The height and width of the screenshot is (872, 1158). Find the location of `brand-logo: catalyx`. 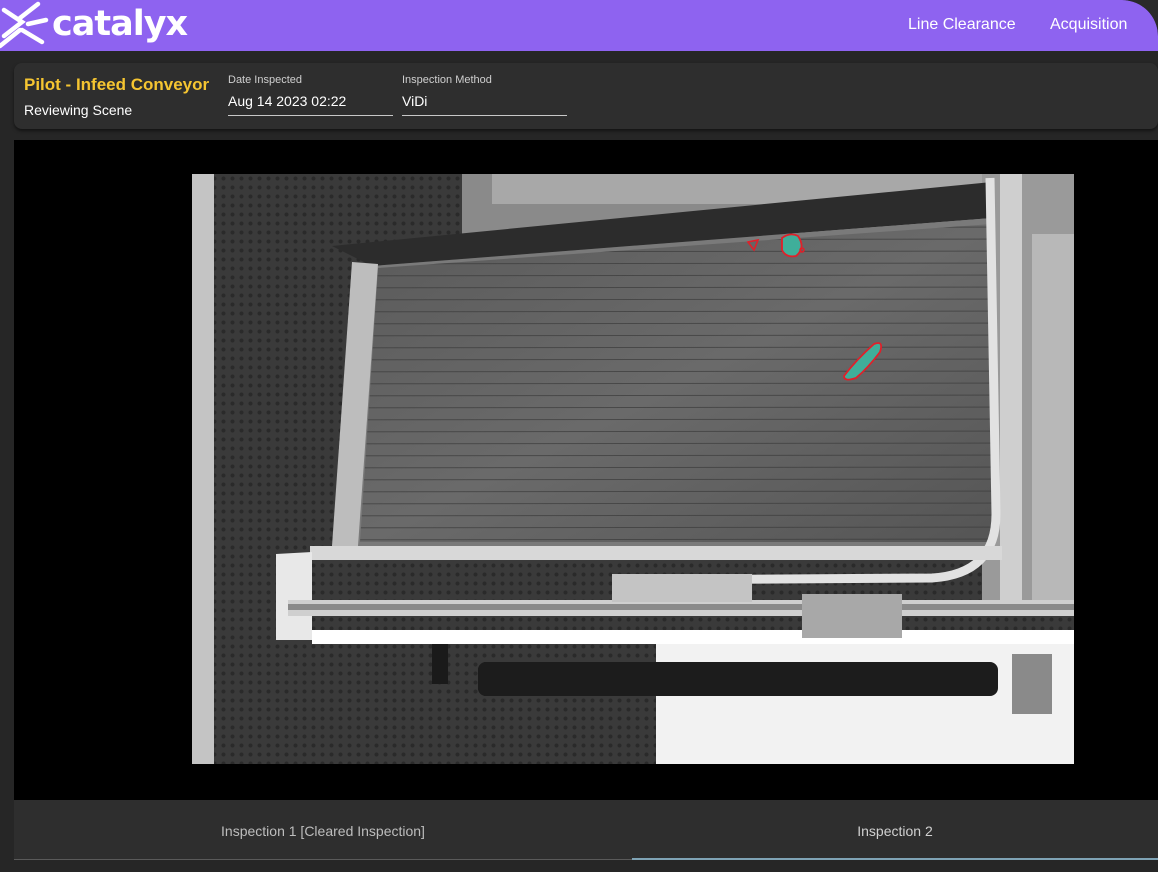

brand-logo: catalyx is located at coordinates (100, 25).